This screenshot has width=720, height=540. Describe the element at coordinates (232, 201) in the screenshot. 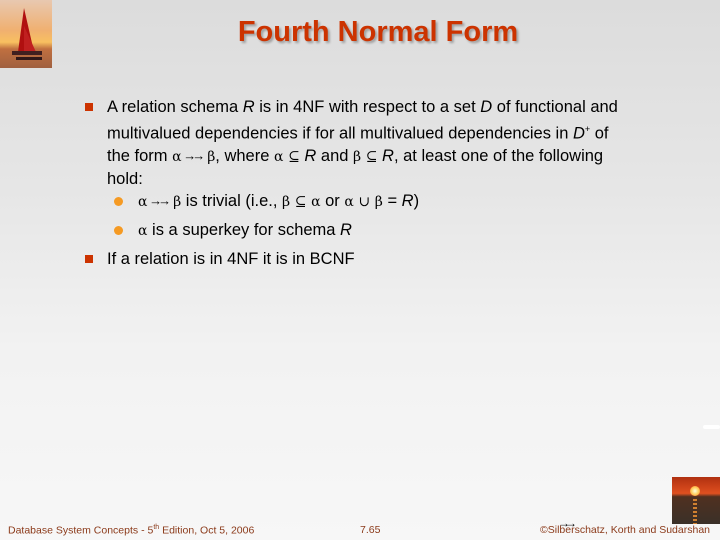

I see `text-run: is trivial (i.e.,` at that location.